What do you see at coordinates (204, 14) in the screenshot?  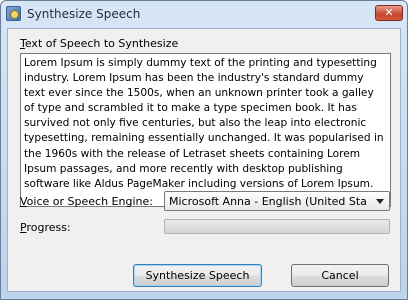 I see `title-bar: Synthesize Speech ✕` at bounding box center [204, 14].